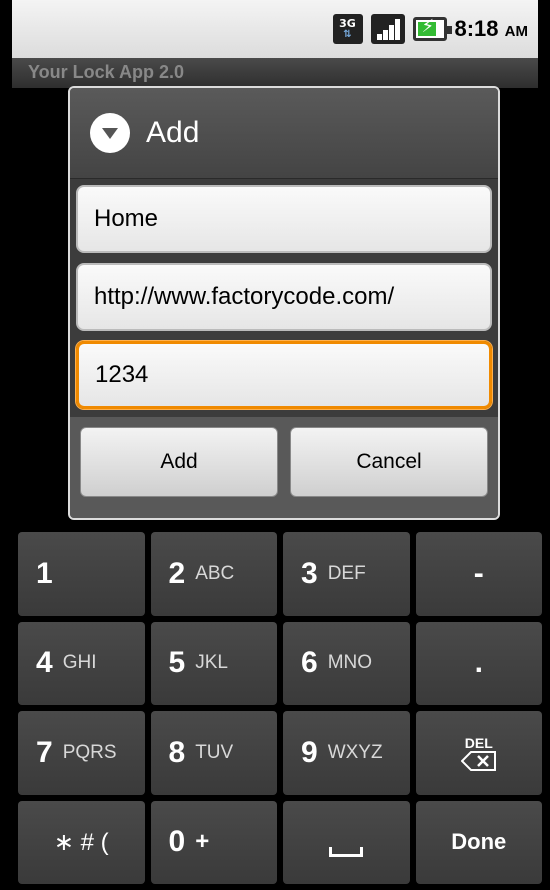 The image size is (550, 890). Describe the element at coordinates (432, 29) in the screenshot. I see `battery-charging-icon: ⚡` at that location.